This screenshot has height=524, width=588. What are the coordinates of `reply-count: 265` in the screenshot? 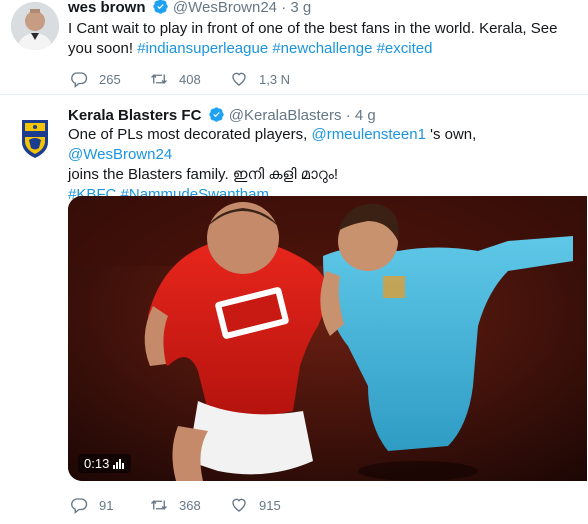 It's located at (110, 79).